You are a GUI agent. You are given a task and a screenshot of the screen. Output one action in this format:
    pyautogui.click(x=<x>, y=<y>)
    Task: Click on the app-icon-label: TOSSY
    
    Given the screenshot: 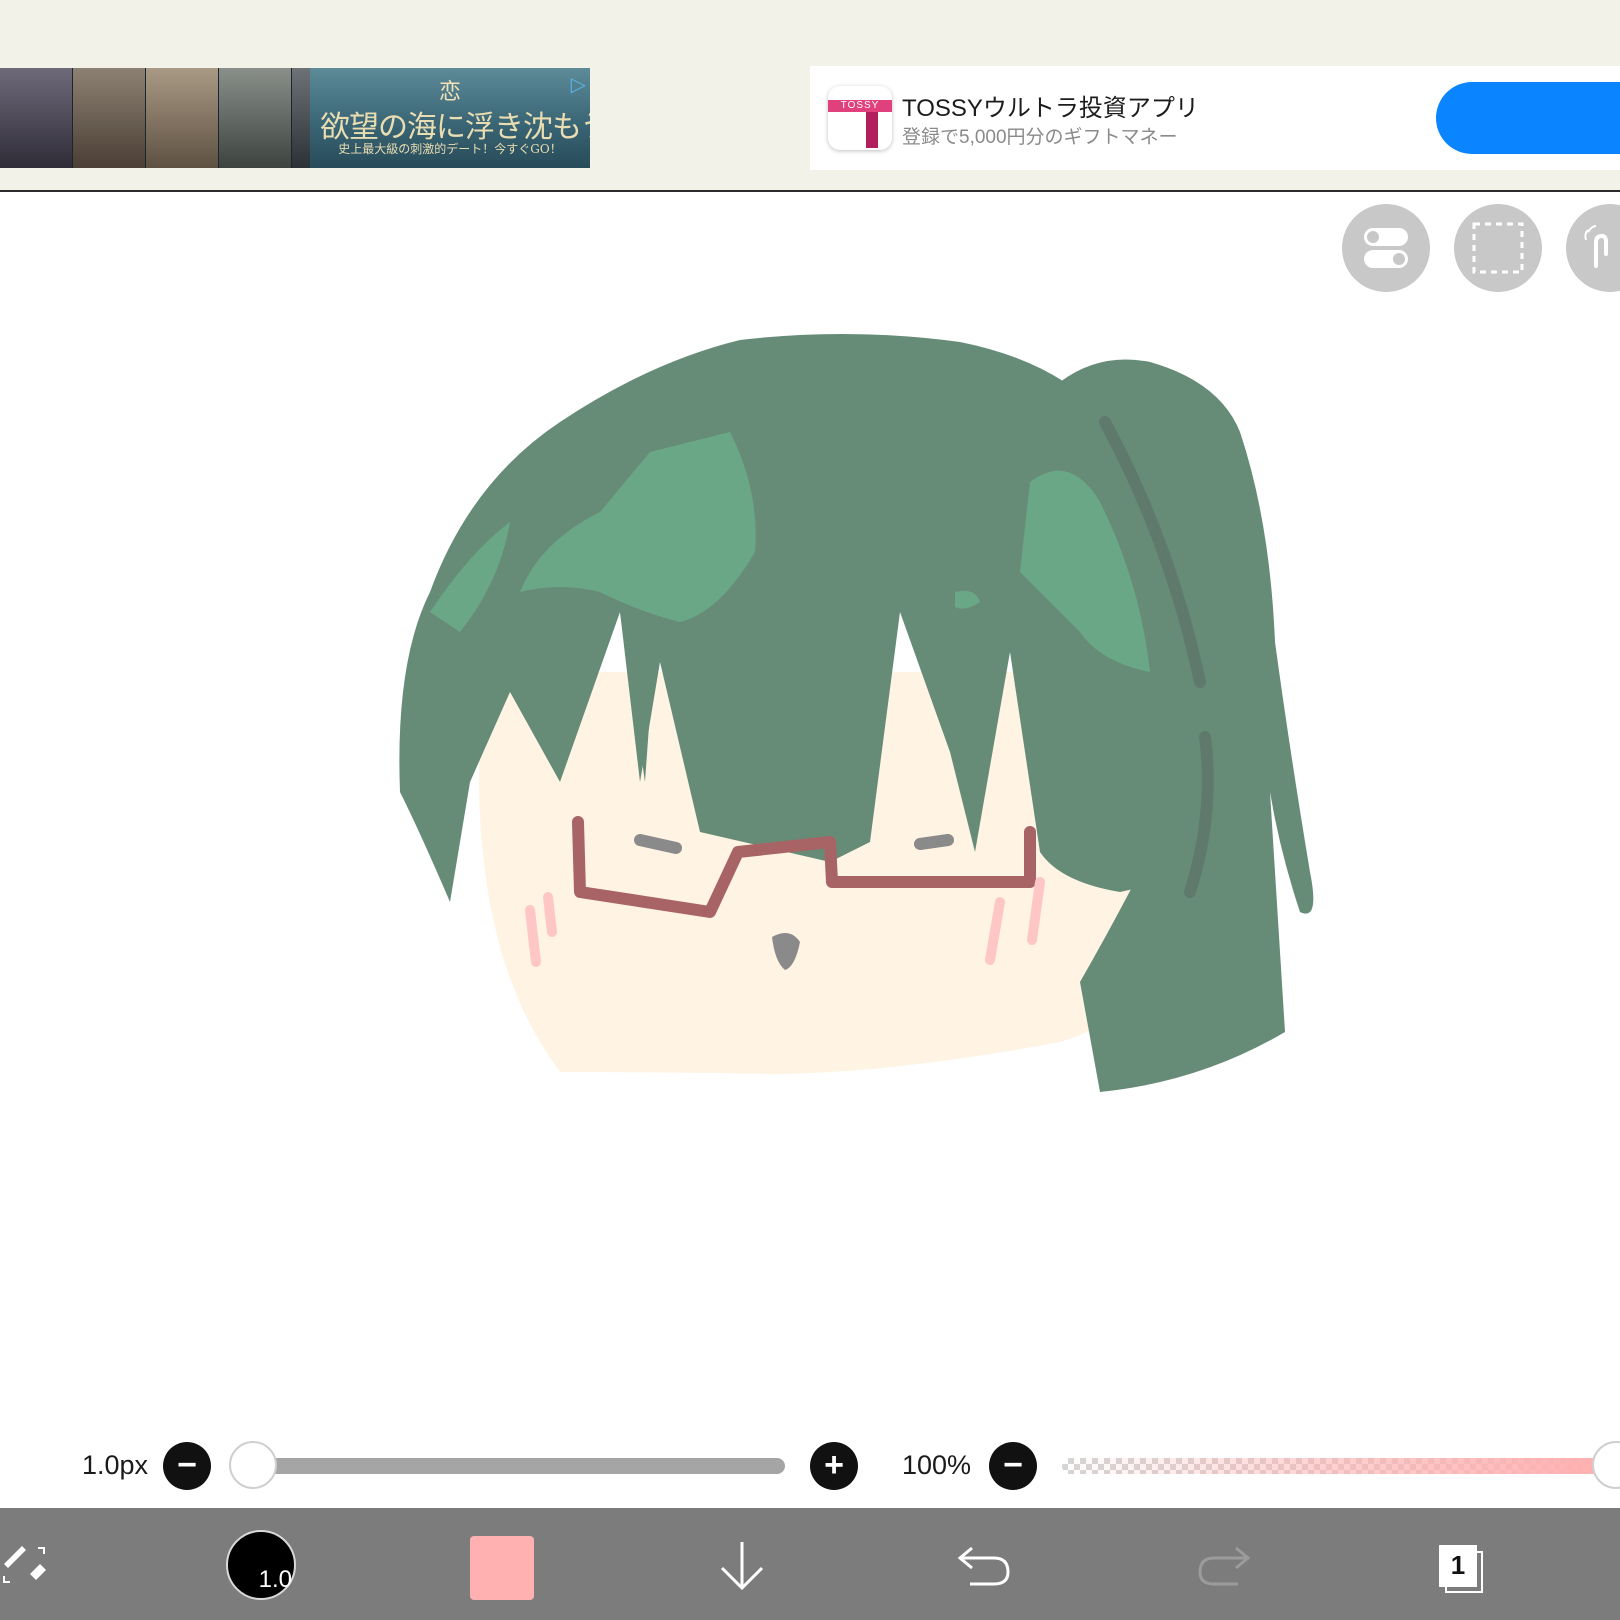 What is the action you would take?
    pyautogui.click(x=860, y=106)
    